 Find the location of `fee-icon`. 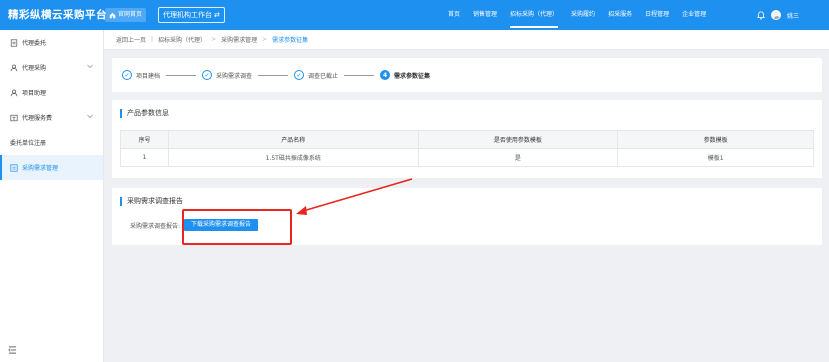

fee-icon is located at coordinates (14, 118).